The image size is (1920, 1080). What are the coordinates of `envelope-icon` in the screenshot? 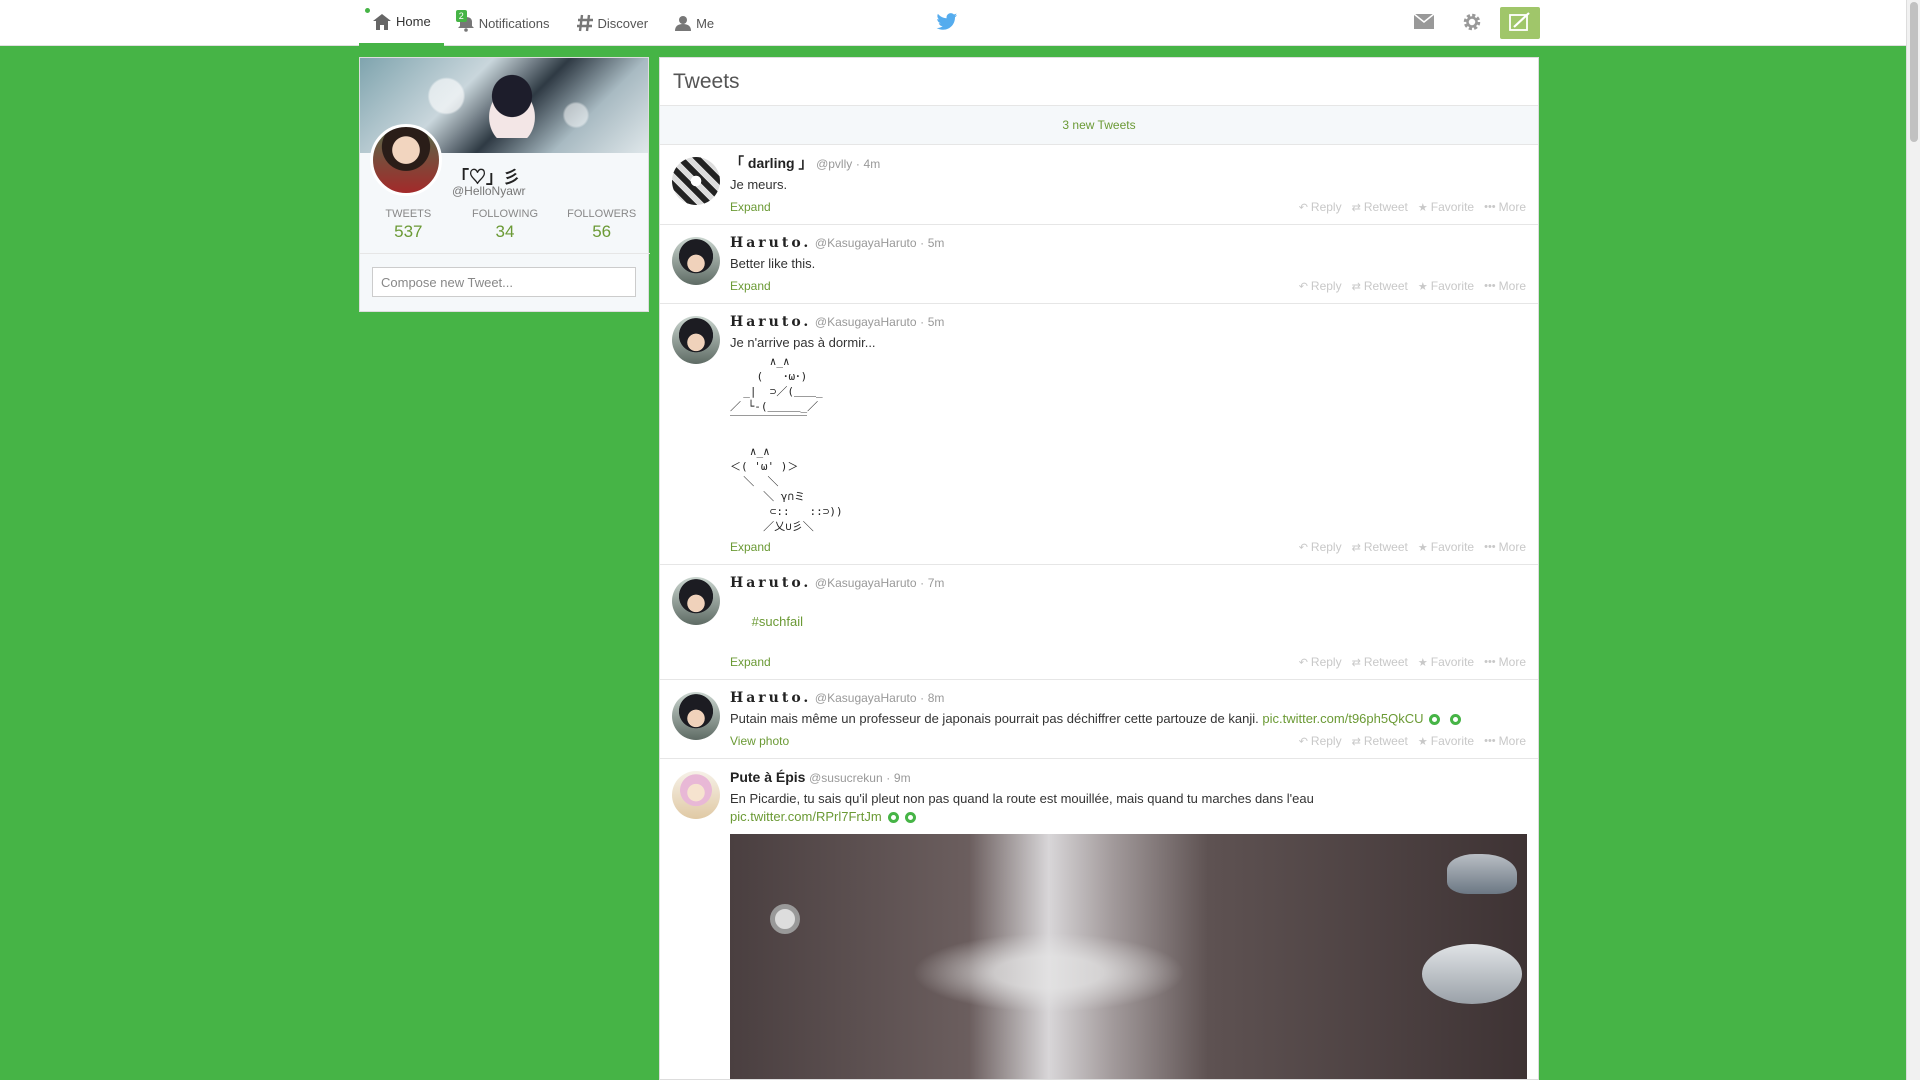 It's located at (1424, 23).